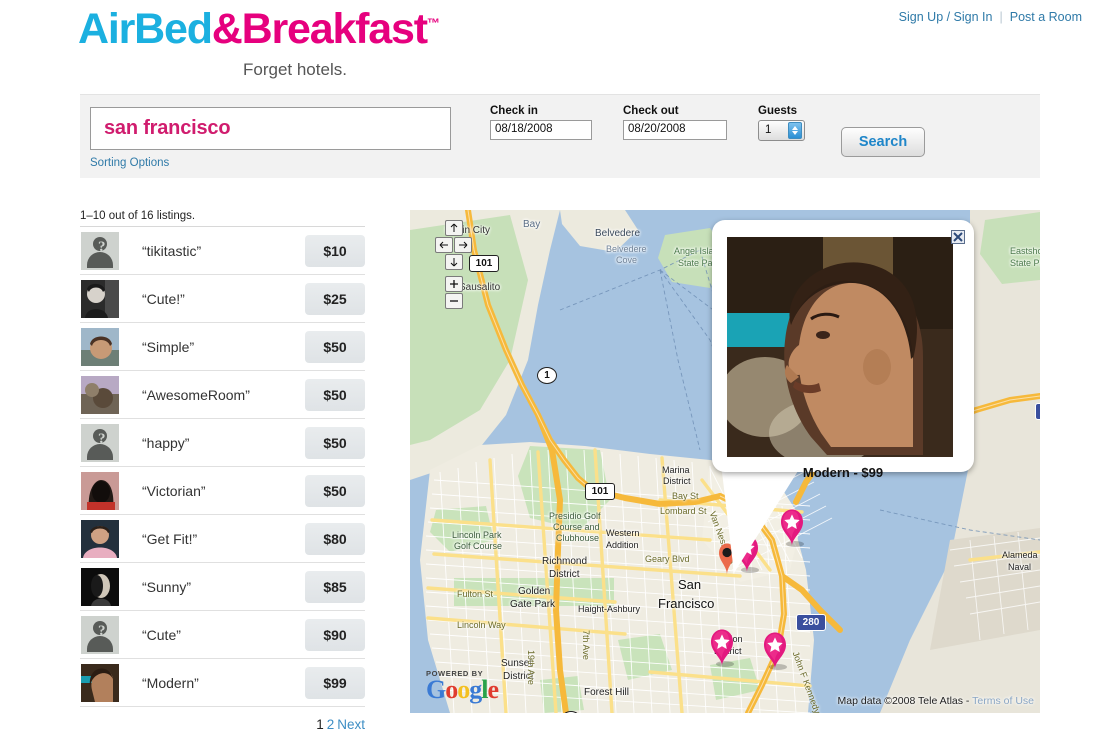 This screenshot has width=1110, height=743. Describe the element at coordinates (222, 443) in the screenshot. I see `listing-row: ? “happy” $50` at that location.